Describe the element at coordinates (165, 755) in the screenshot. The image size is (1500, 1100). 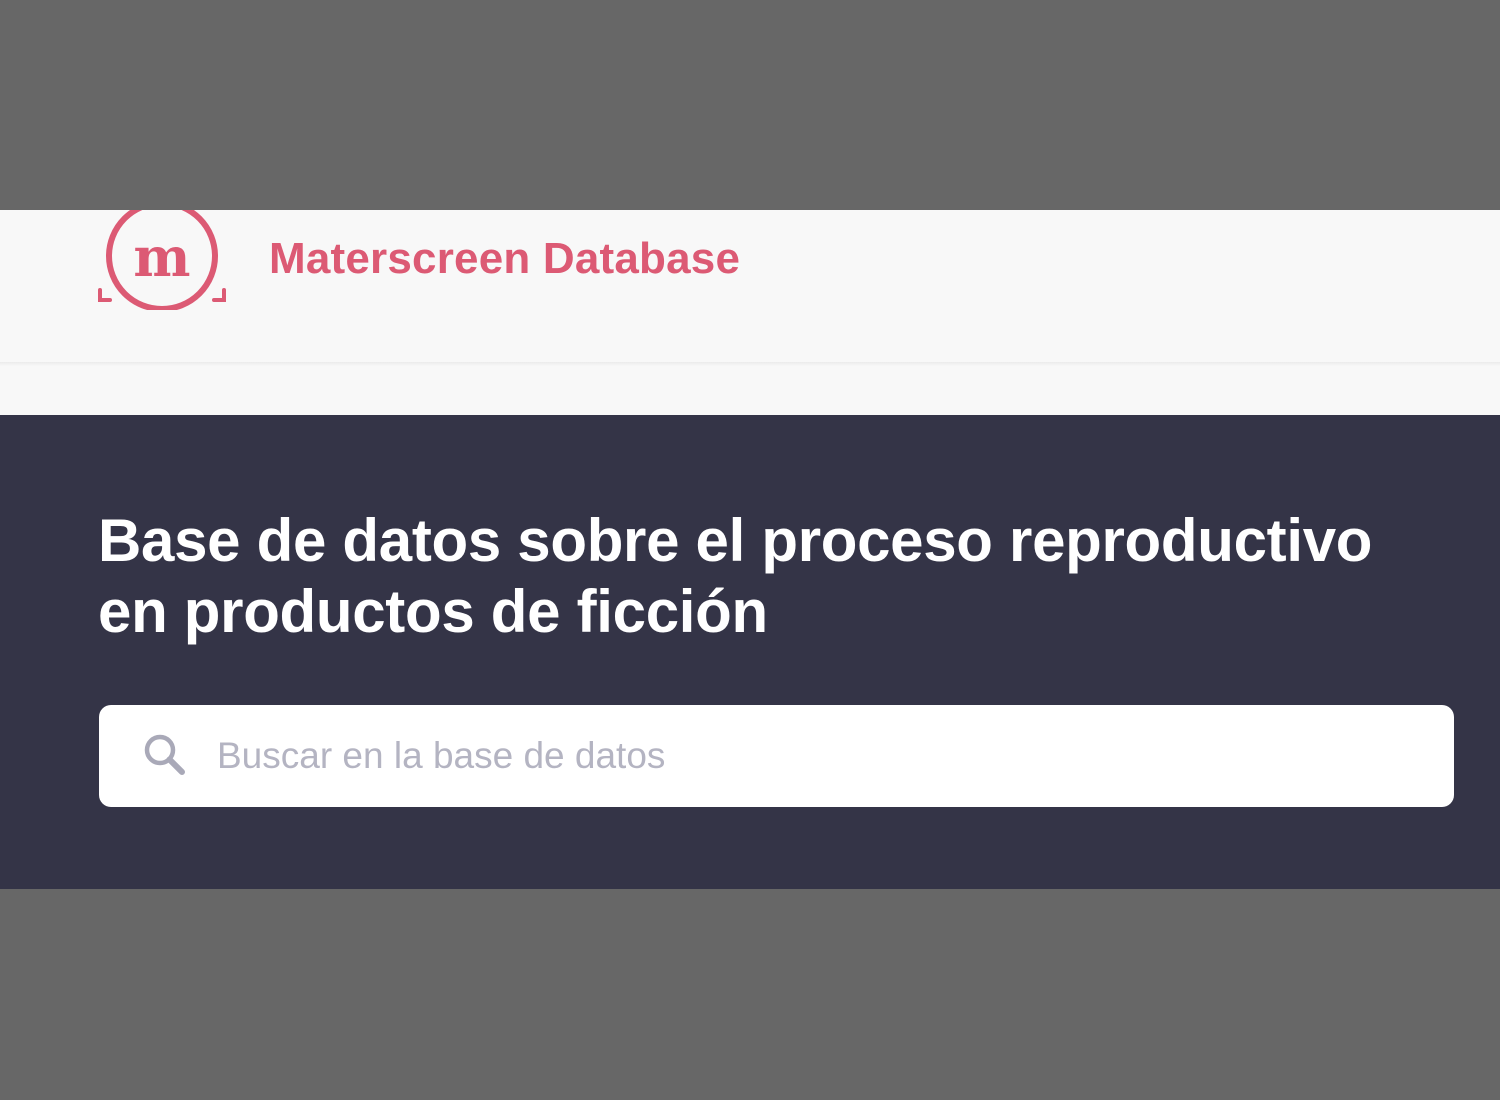
I see `search-icon` at that location.